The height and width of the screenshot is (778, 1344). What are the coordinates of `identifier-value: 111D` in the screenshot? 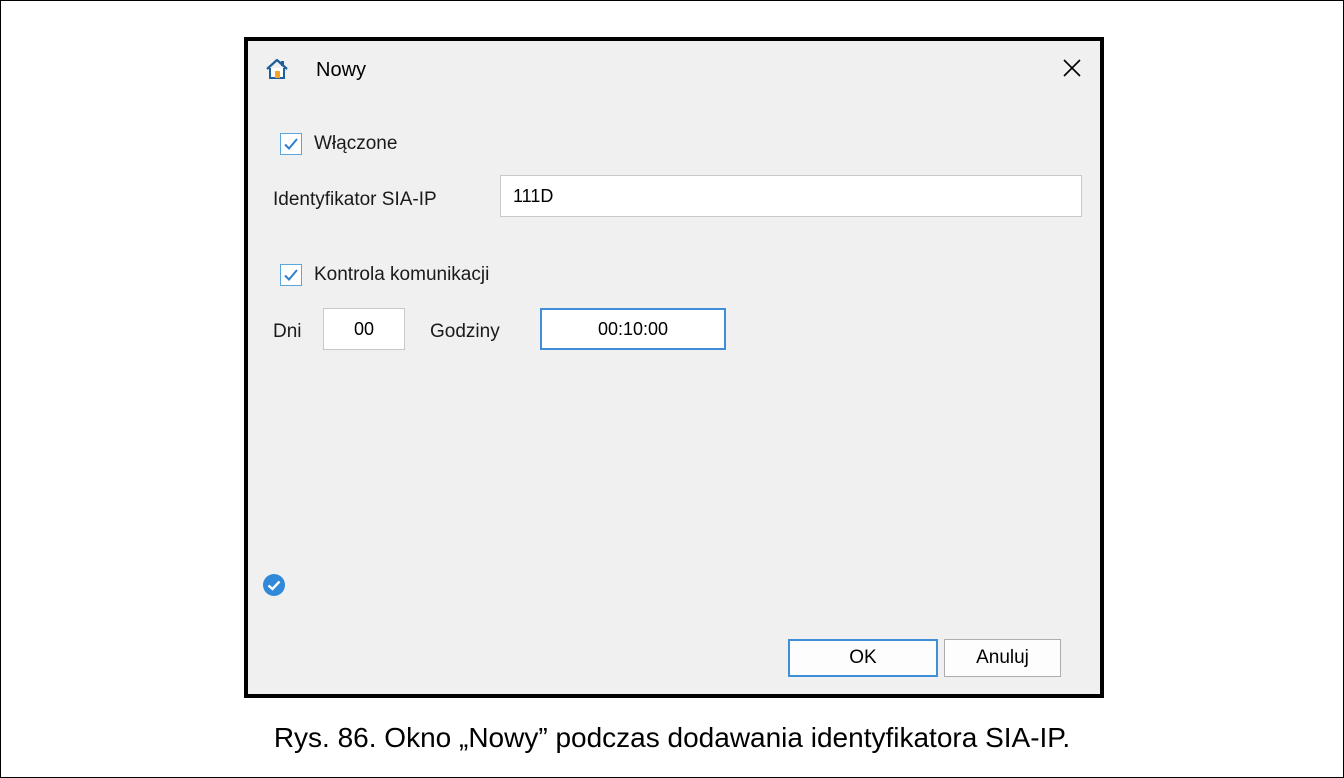 It's located at (533, 195).